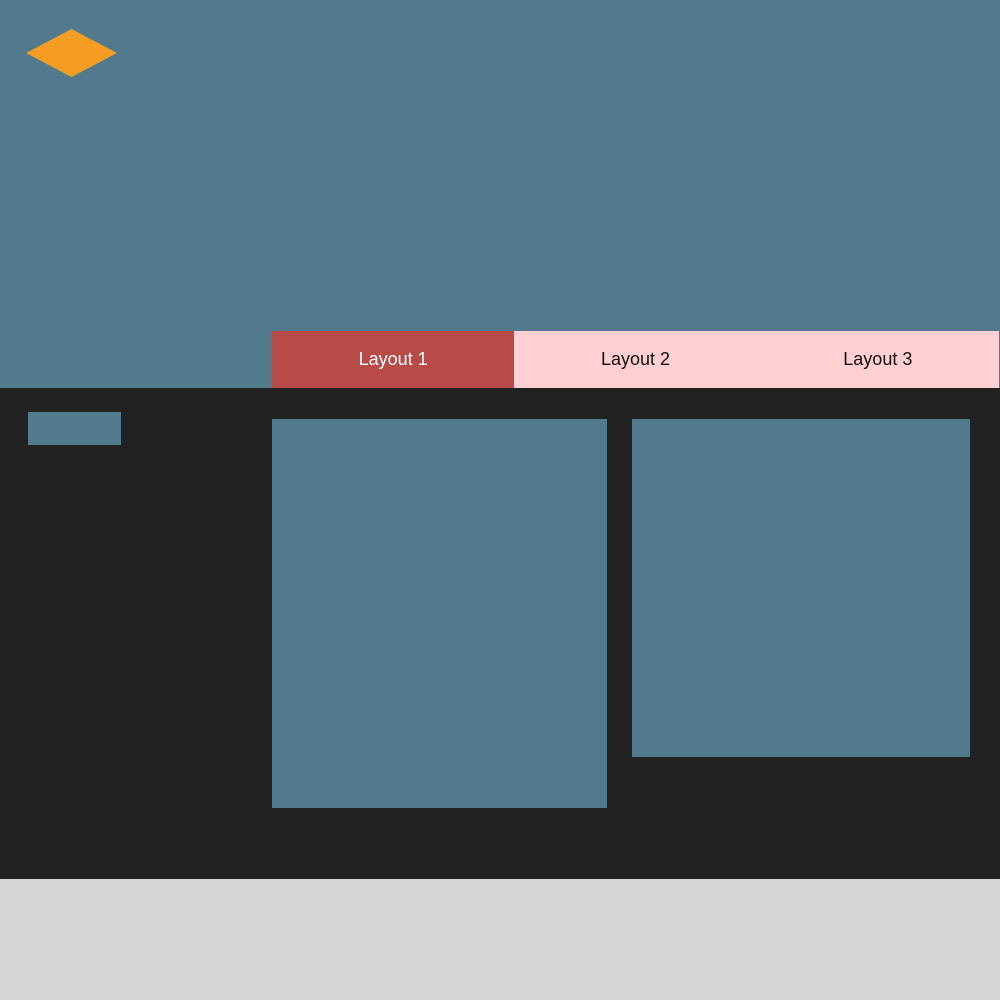  I want to click on tab-layout-2: Layout 2, so click(635, 359).